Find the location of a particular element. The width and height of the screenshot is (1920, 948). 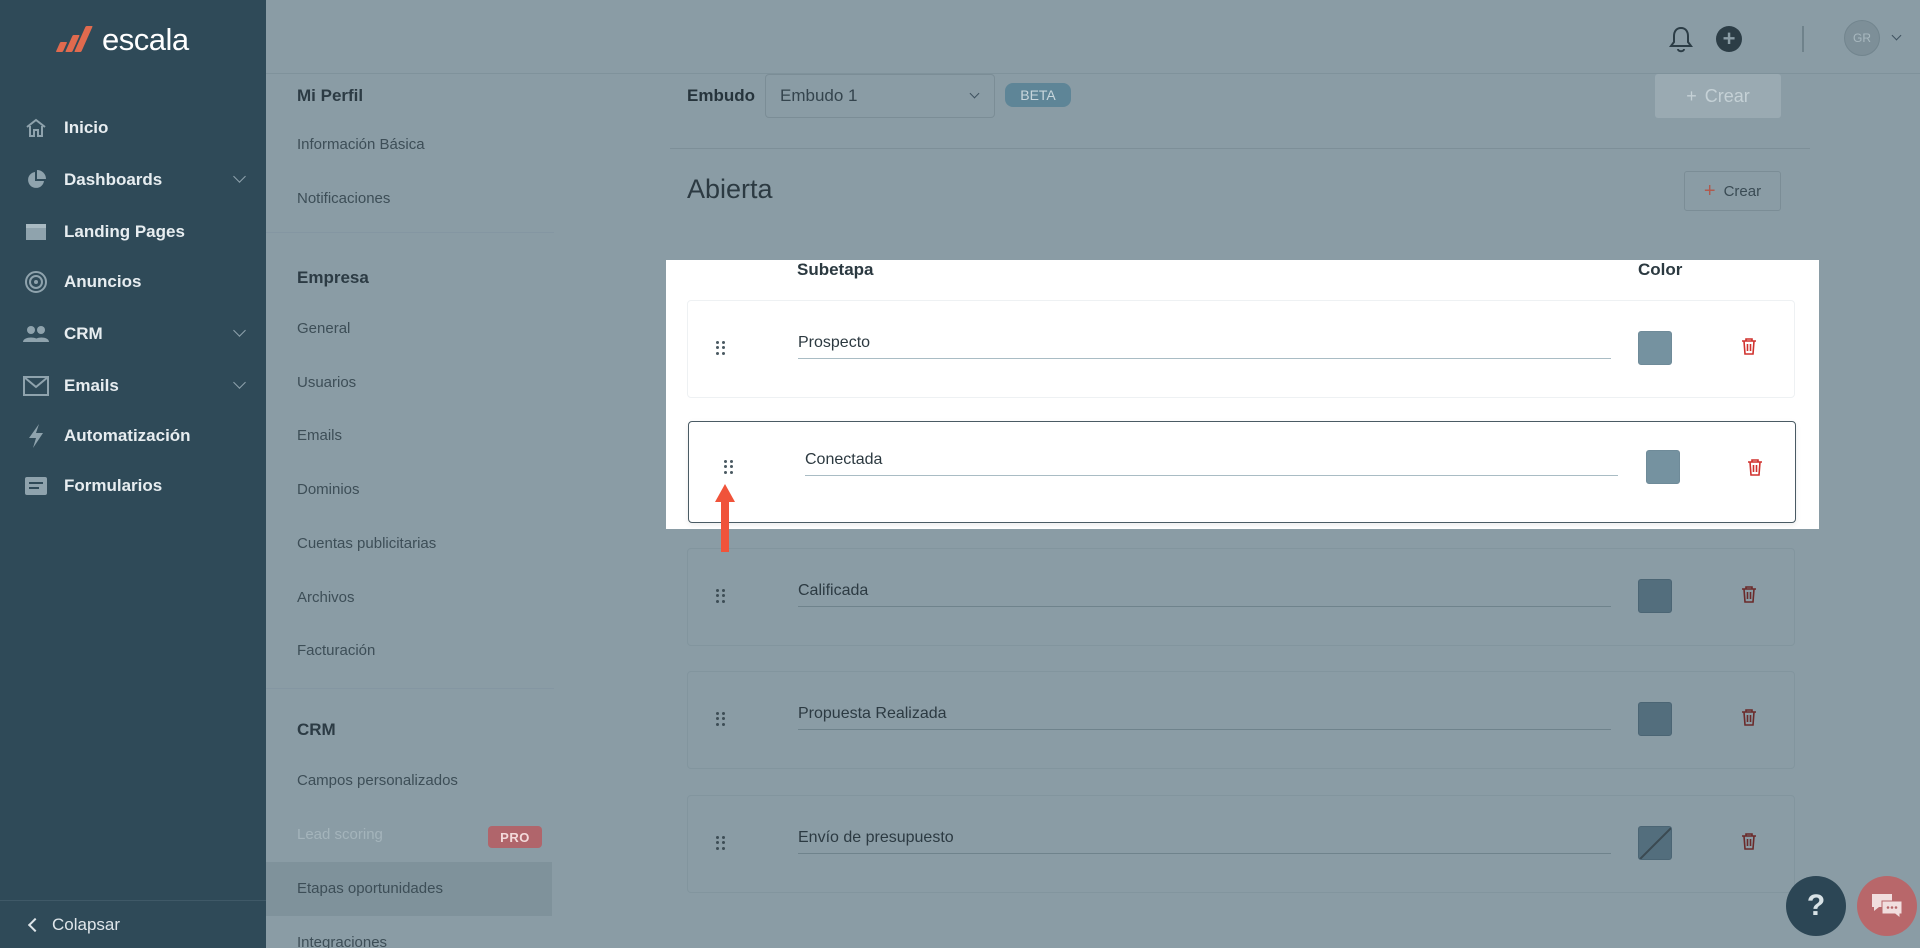

pointer-arrow-icon is located at coordinates (725, 518).